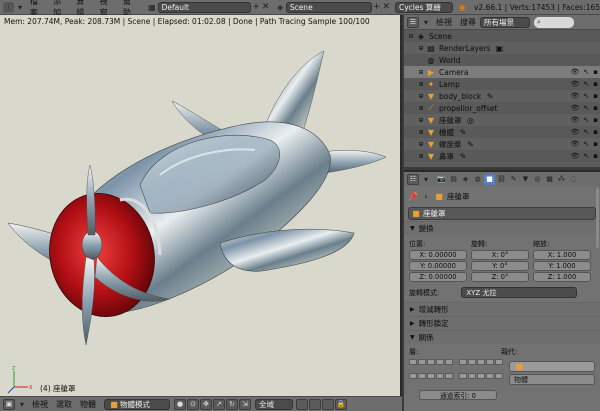 The height and width of the screenshot is (411, 600). Describe the element at coordinates (441, 179) in the screenshot. I see `render-context-icon: 📷` at that location.